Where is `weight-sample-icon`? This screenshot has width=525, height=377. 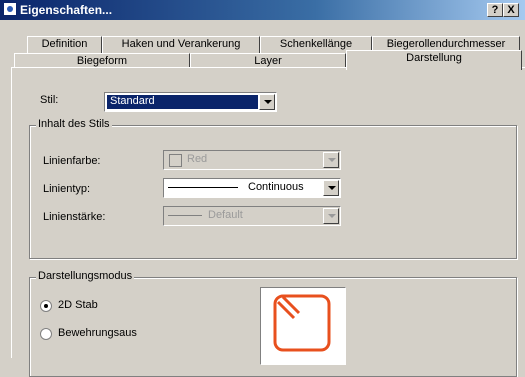 weight-sample-icon is located at coordinates (185, 215).